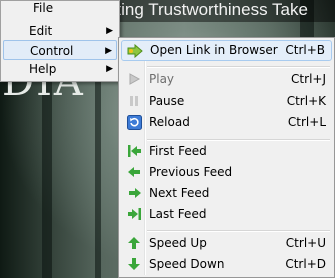  I want to click on shortcut-text: Ctrl+J, so click(308, 79).